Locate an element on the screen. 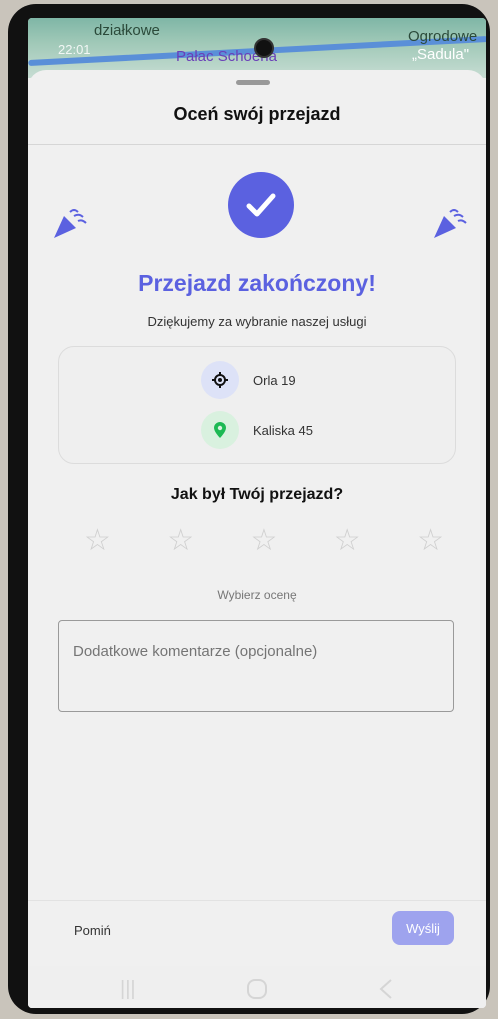 The image size is (498, 1019). target-icon is located at coordinates (220, 380).